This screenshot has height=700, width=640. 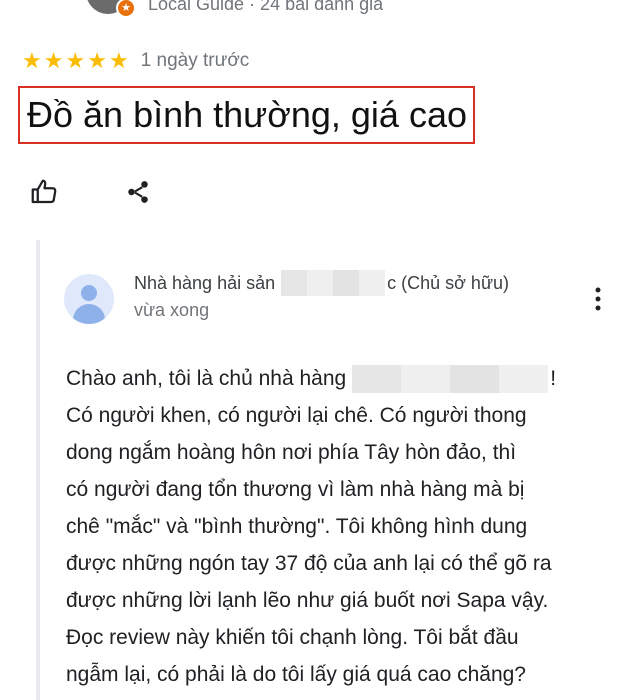 I want to click on owner-name-suffix: c (Chủ sở hữu), so click(x=448, y=282).